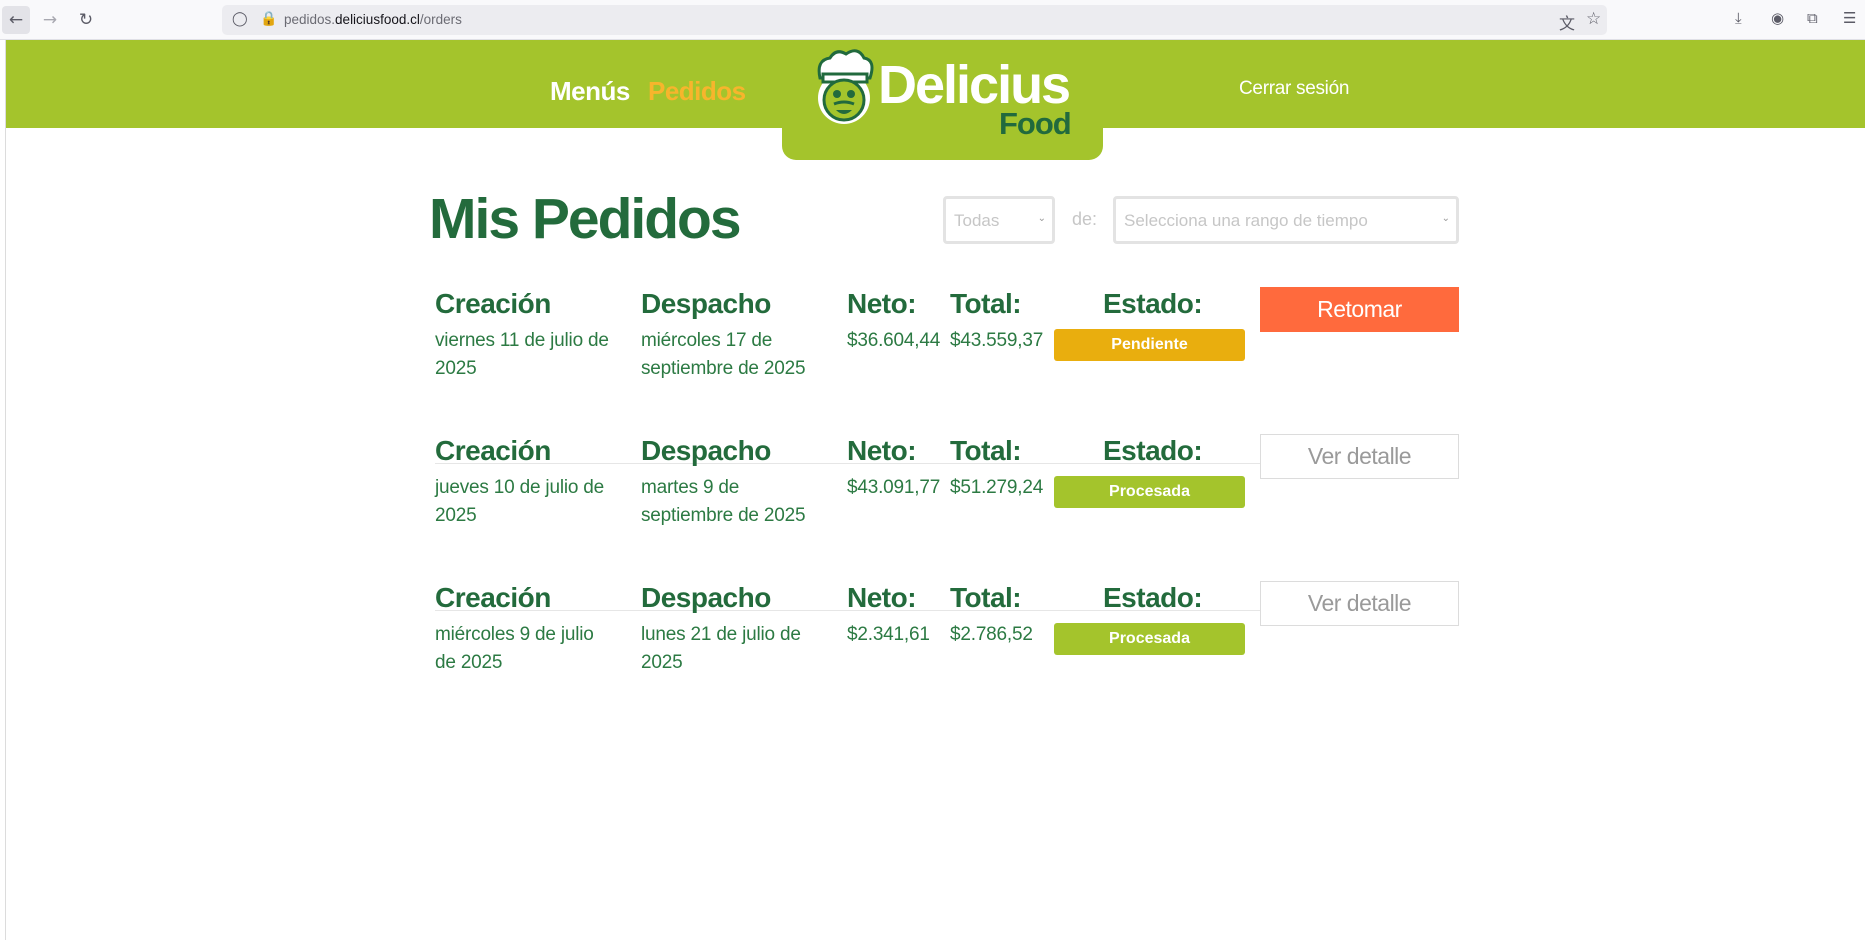 Image resolution: width=1865 pixels, height=940 pixels. I want to click on logout-link: Cerrar sesión, so click(1294, 89).